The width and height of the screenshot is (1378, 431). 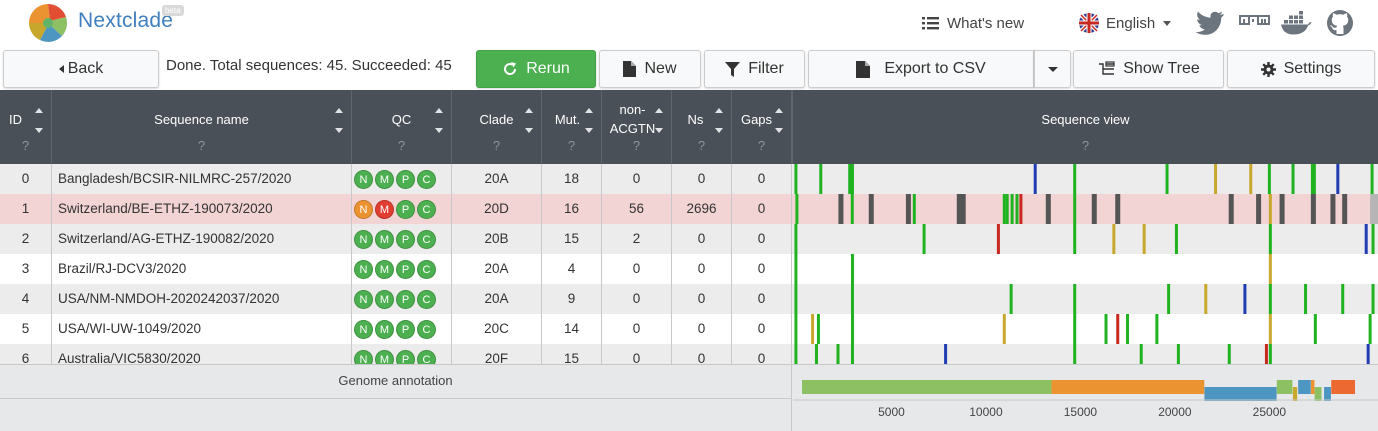 I want to click on column-header-mutations: Mut. ?, so click(x=572, y=127).